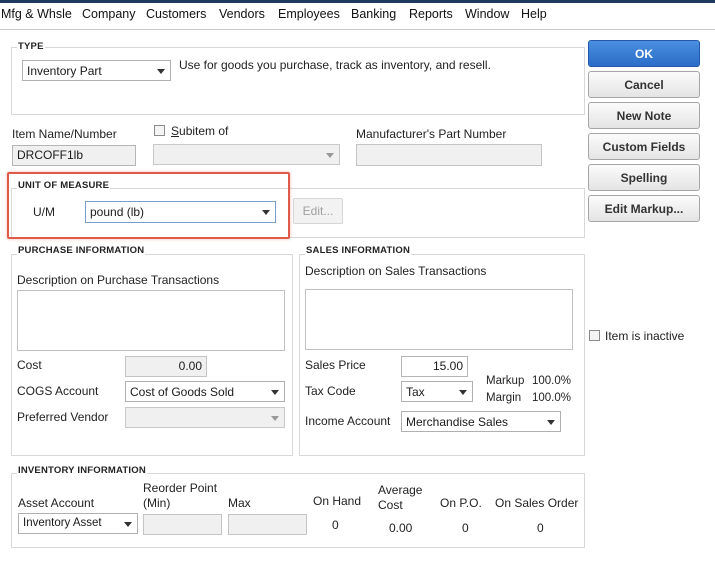  Describe the element at coordinates (401, 528) in the screenshot. I see `average-cost-value: 0.00` at that location.